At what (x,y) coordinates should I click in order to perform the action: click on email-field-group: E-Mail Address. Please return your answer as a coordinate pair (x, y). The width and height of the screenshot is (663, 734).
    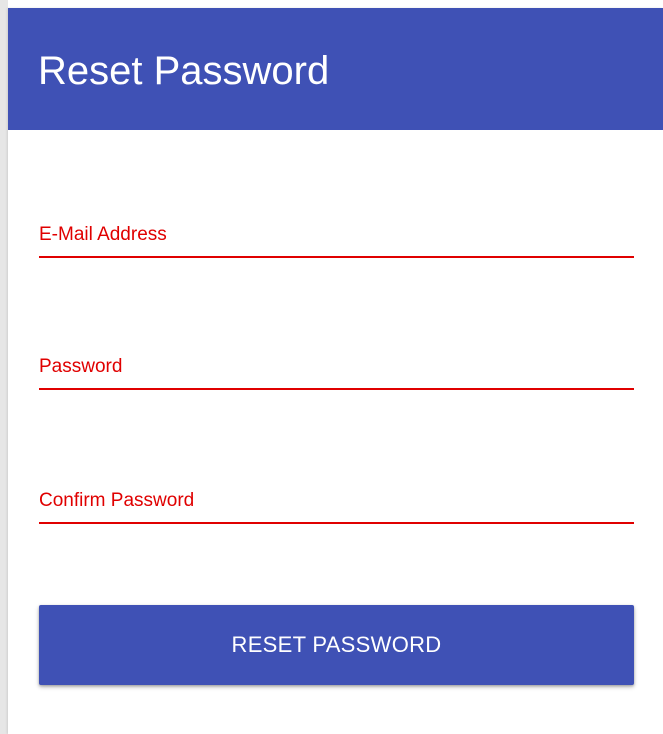
    Looking at the image, I should click on (336, 230).